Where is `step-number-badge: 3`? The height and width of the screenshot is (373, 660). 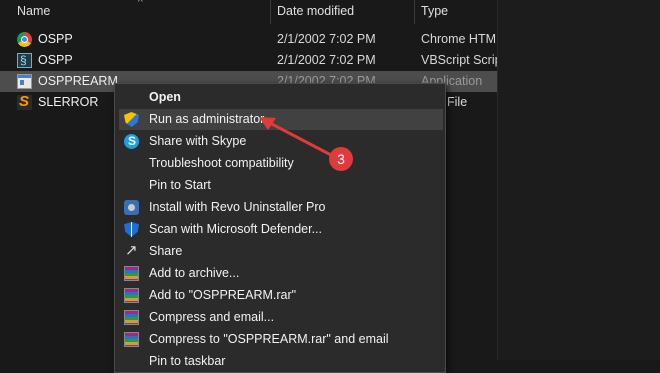 step-number-badge: 3 is located at coordinates (341, 159).